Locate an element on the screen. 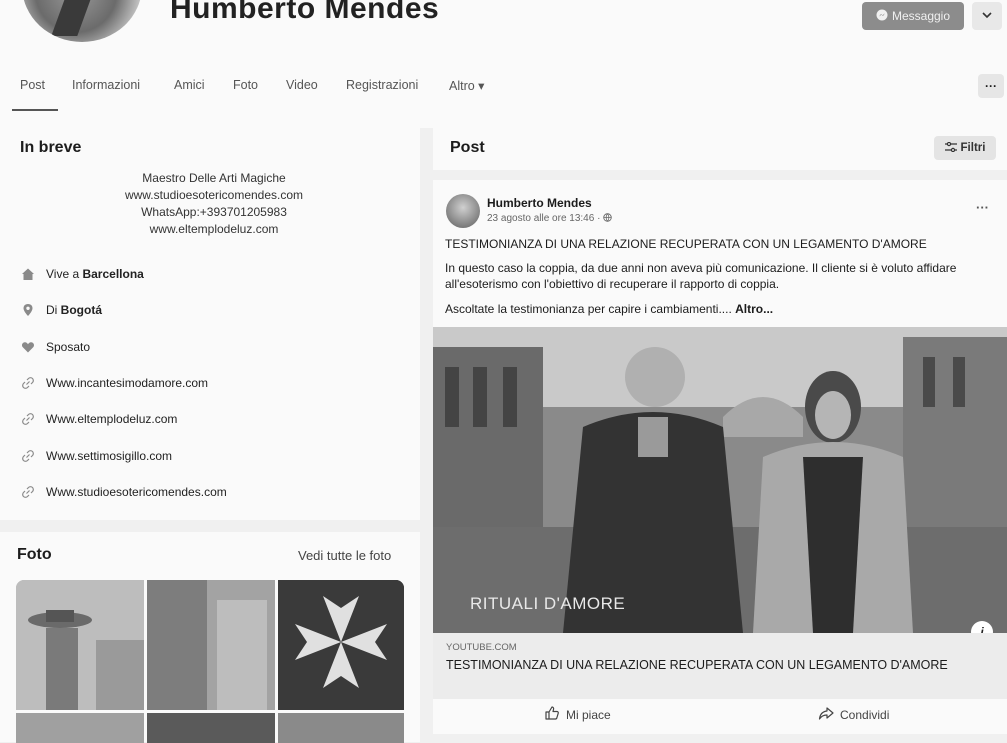  info-row-website: Www.incantesimodamore.com is located at coordinates (114, 383).